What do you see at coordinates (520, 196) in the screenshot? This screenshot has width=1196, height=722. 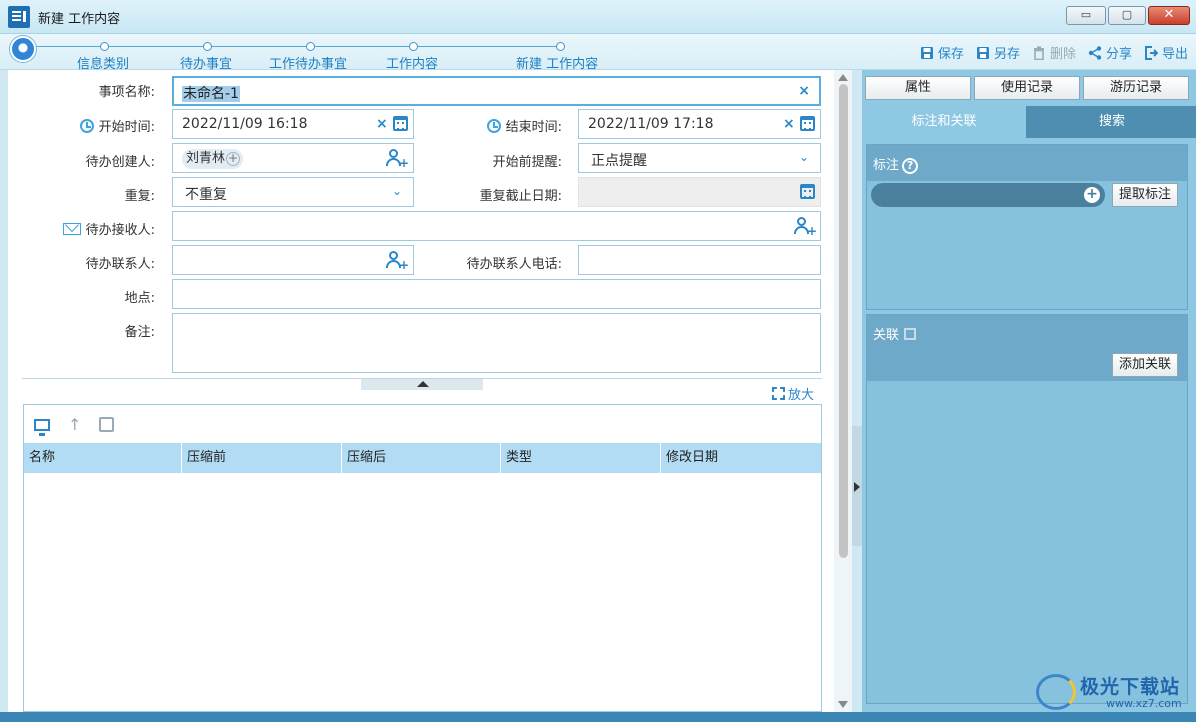 I see `repeat-end-label: 重复截止日期:` at bounding box center [520, 196].